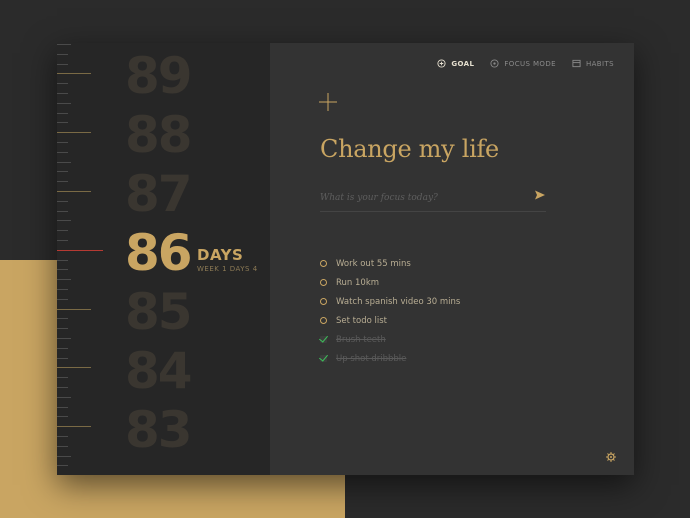  What do you see at coordinates (373, 263) in the screenshot?
I see `todo-text: Work out 55 mins` at bounding box center [373, 263].